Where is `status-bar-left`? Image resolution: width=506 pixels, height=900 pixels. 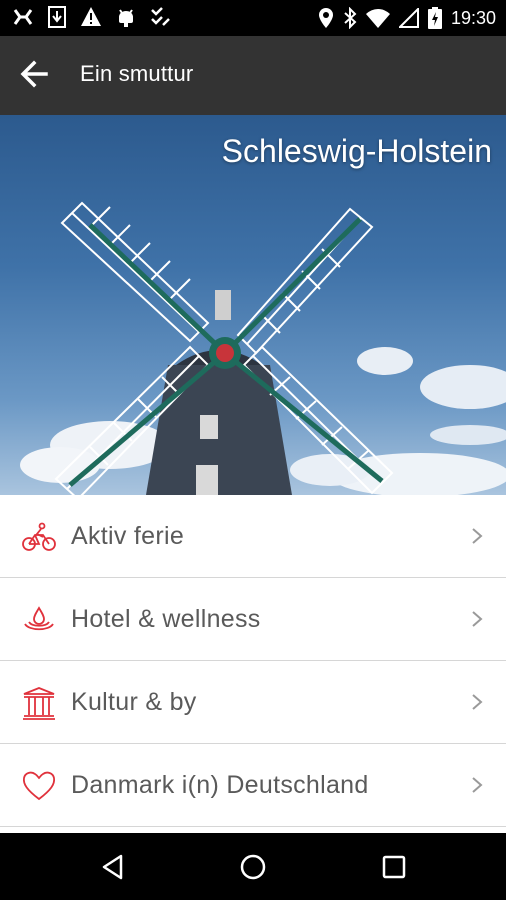
status-bar-left is located at coordinates (91, 17).